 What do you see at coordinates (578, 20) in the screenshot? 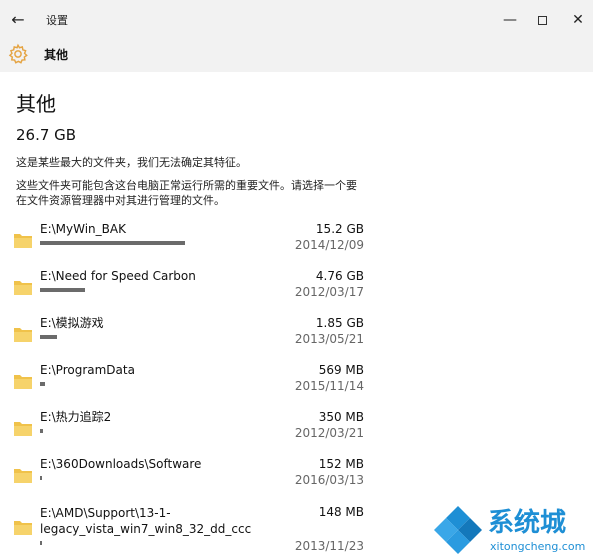
I see `close-button: ✕` at bounding box center [578, 20].